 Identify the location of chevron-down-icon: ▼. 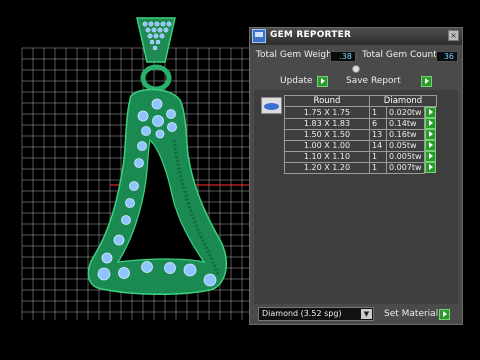
(366, 314).